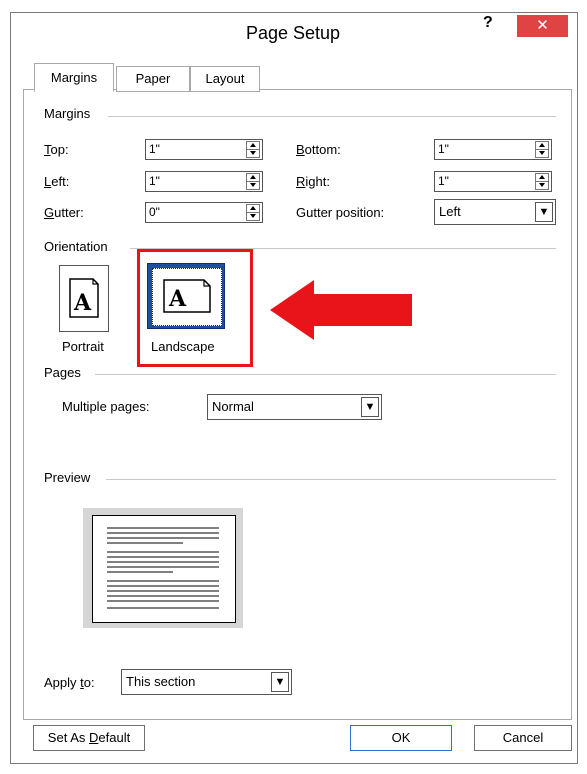 The height and width of the screenshot is (774, 587). What do you see at coordinates (225, 79) in the screenshot?
I see `tab-layout: Layout` at bounding box center [225, 79].